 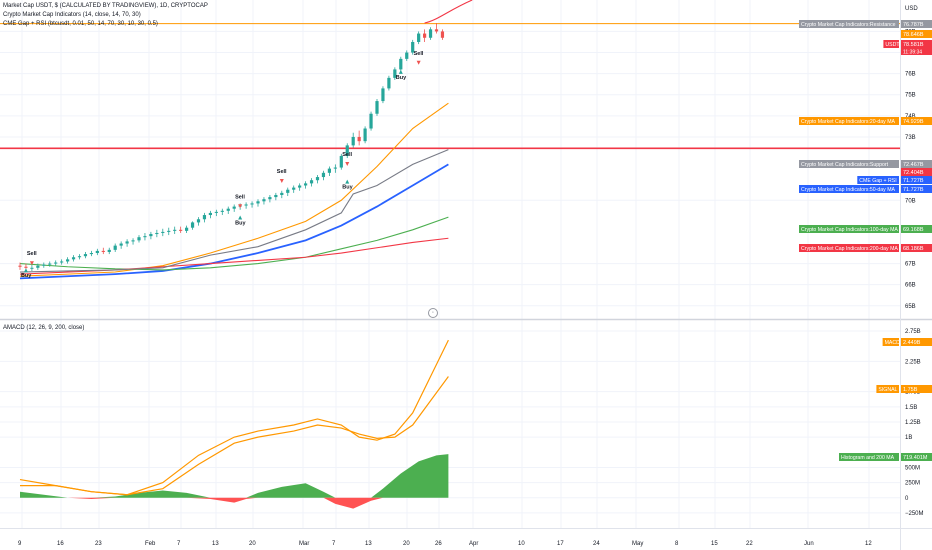 I want to click on signal-label: Buy, so click(x=347, y=188).